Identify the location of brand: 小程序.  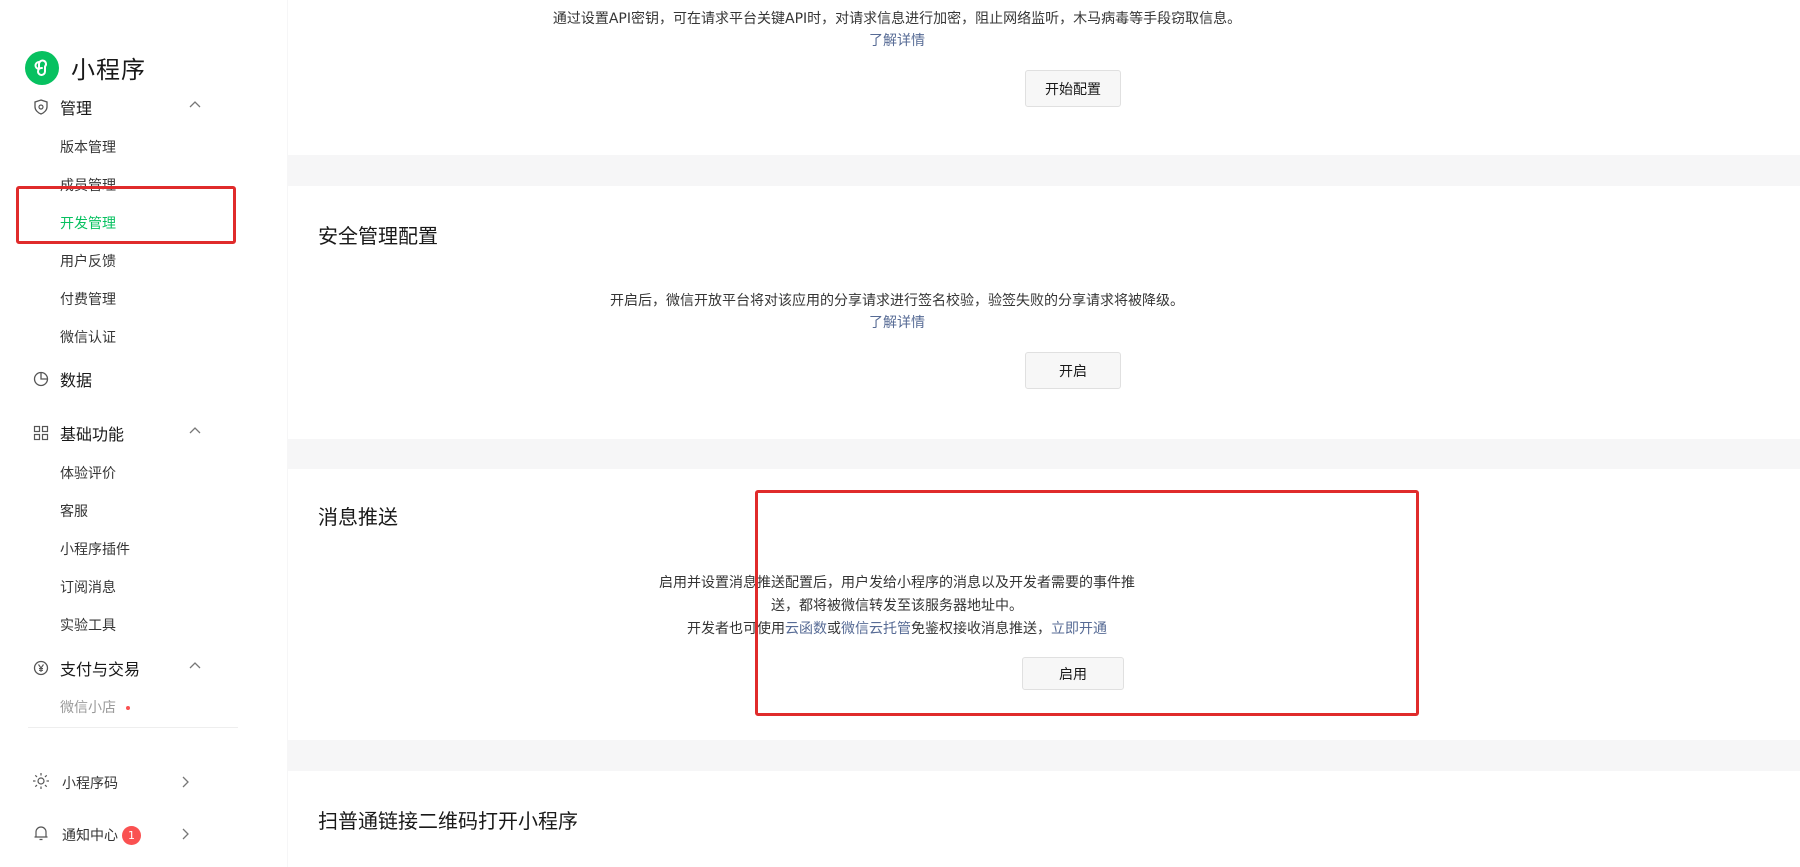
(85, 67).